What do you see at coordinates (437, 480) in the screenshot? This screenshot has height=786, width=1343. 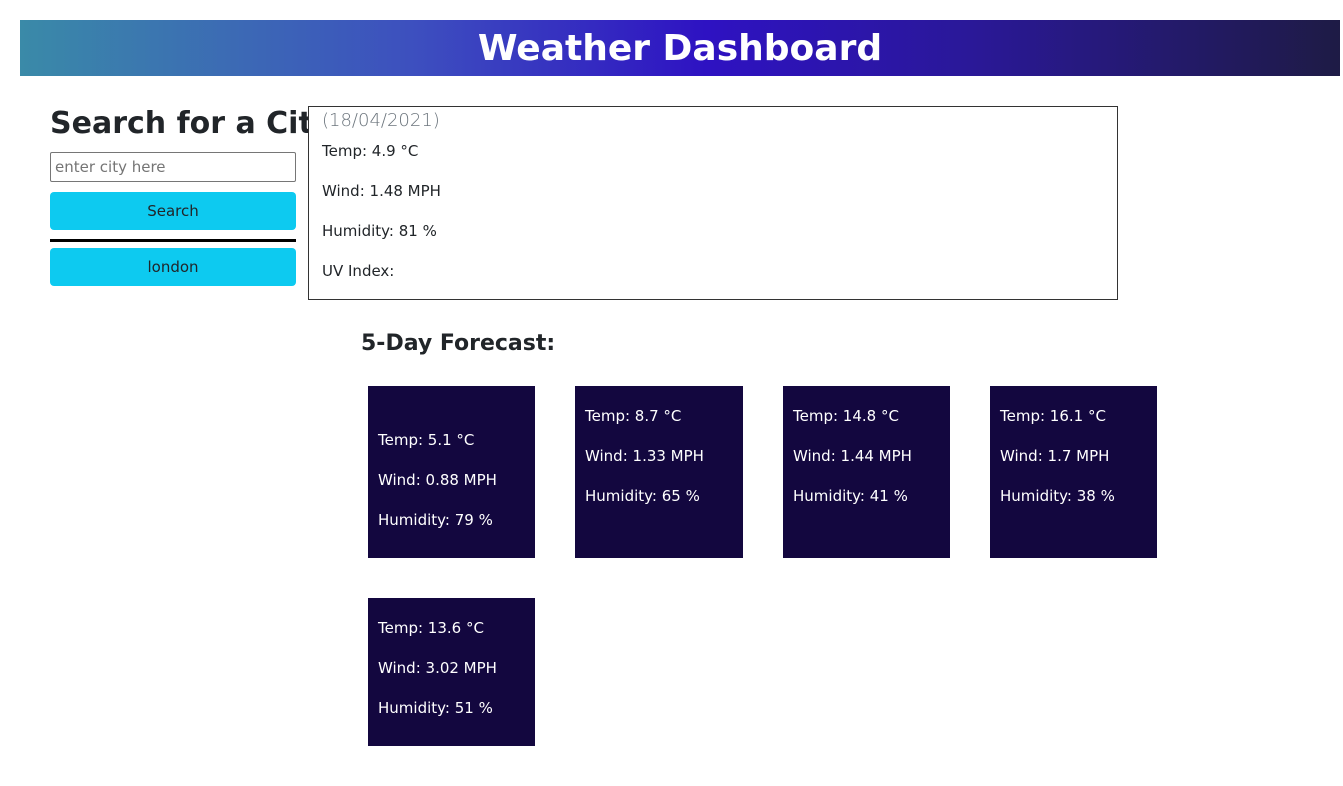 I see `forecast-wind: Wind: 0.88 MPH` at bounding box center [437, 480].